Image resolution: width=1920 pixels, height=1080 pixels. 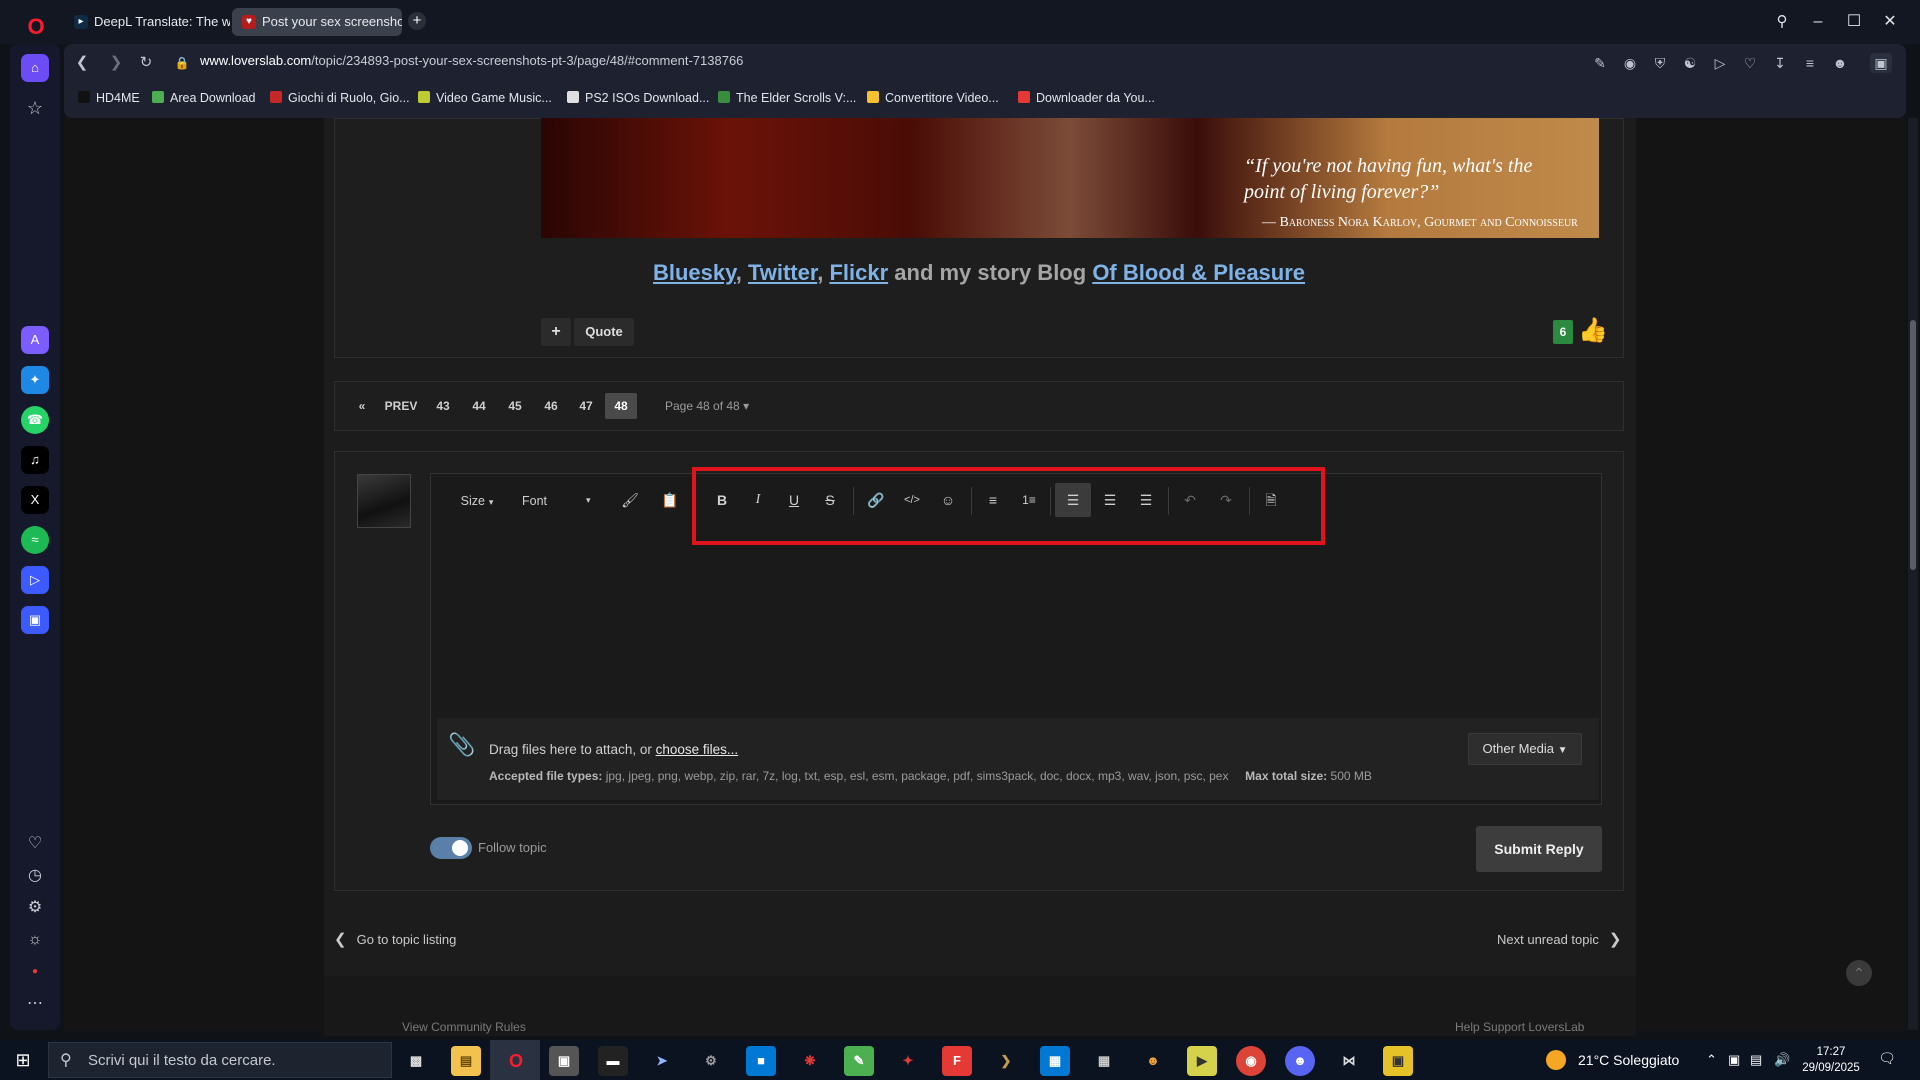 What do you see at coordinates (35, 460) in the screenshot?
I see `tiktok-icon: ♫` at bounding box center [35, 460].